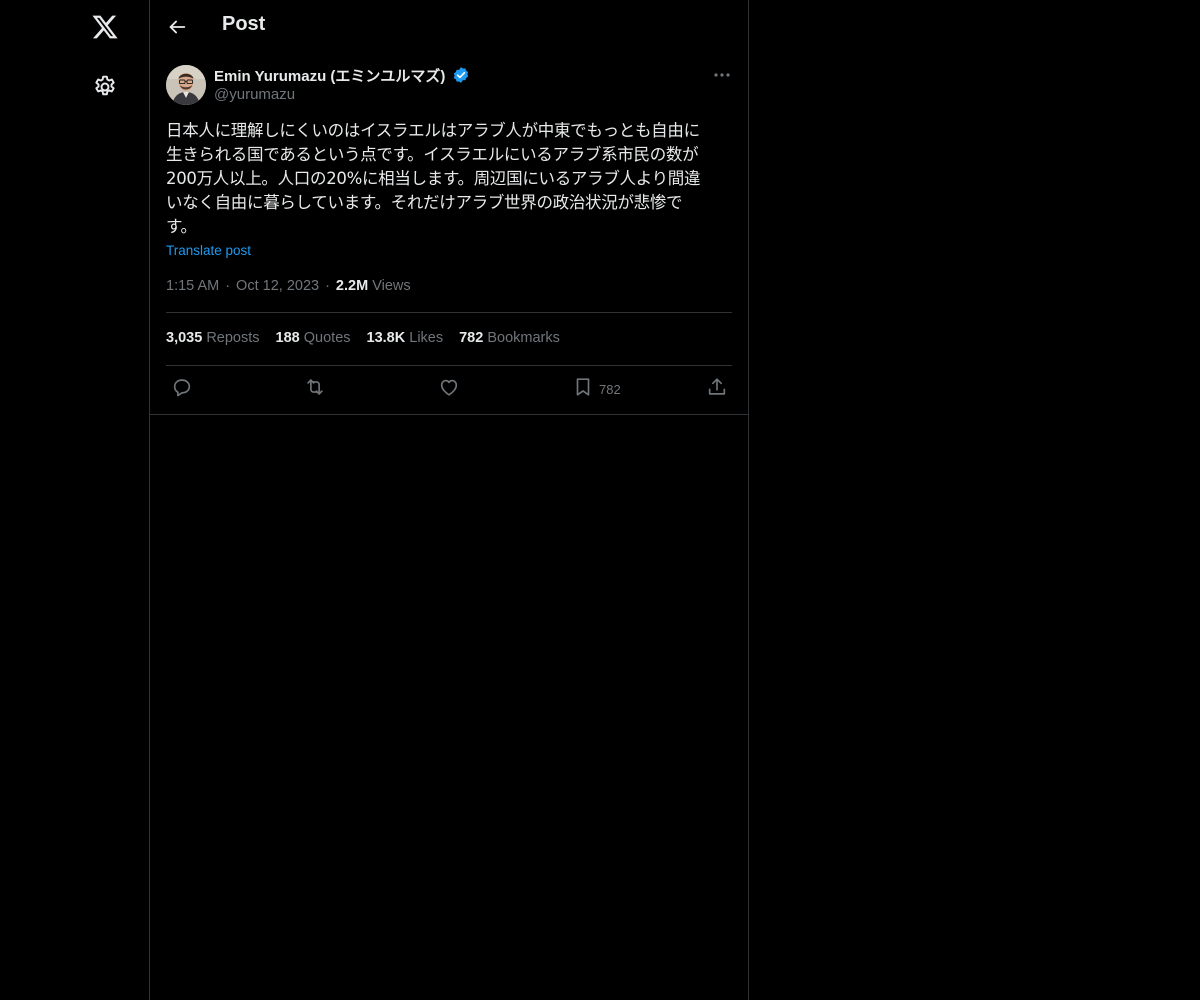 The height and width of the screenshot is (1000, 1200). I want to click on repost-button, so click(315, 389).